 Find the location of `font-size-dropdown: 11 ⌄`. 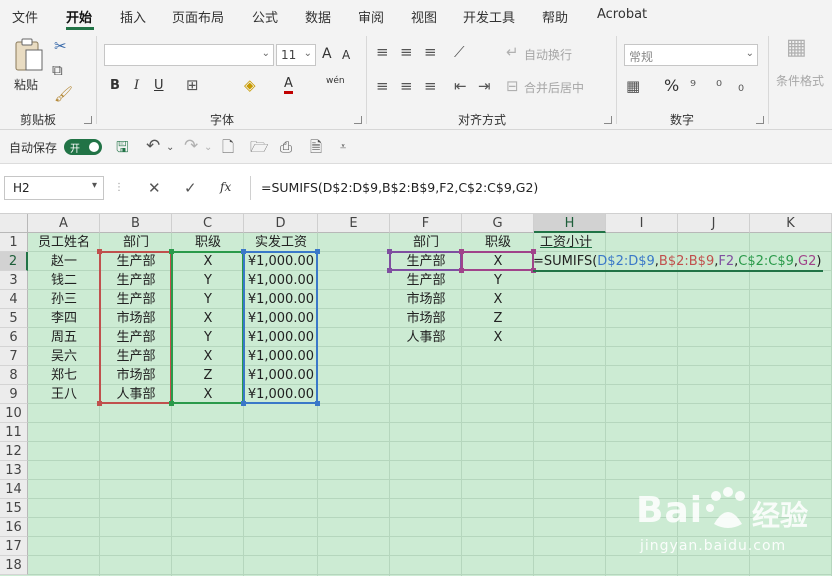

font-size-dropdown: 11 ⌄ is located at coordinates (296, 55).